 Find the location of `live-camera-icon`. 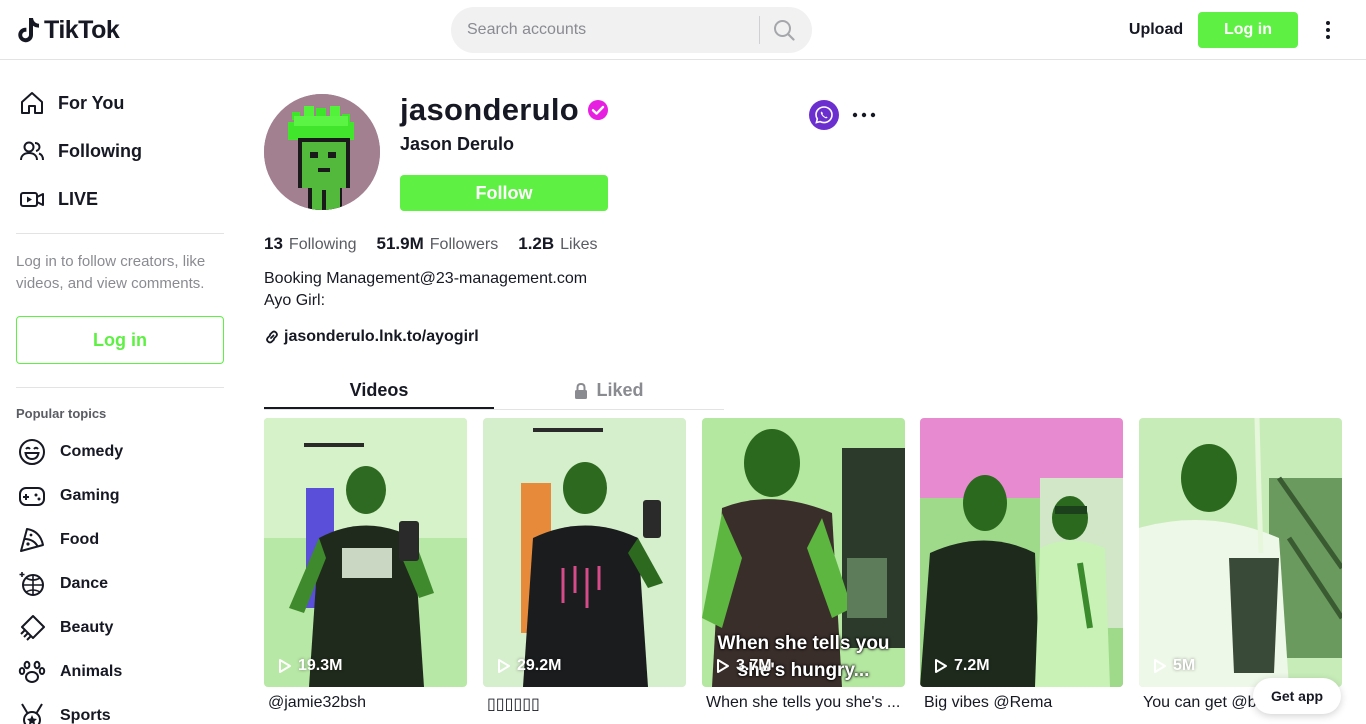

live-camera-icon is located at coordinates (32, 199).